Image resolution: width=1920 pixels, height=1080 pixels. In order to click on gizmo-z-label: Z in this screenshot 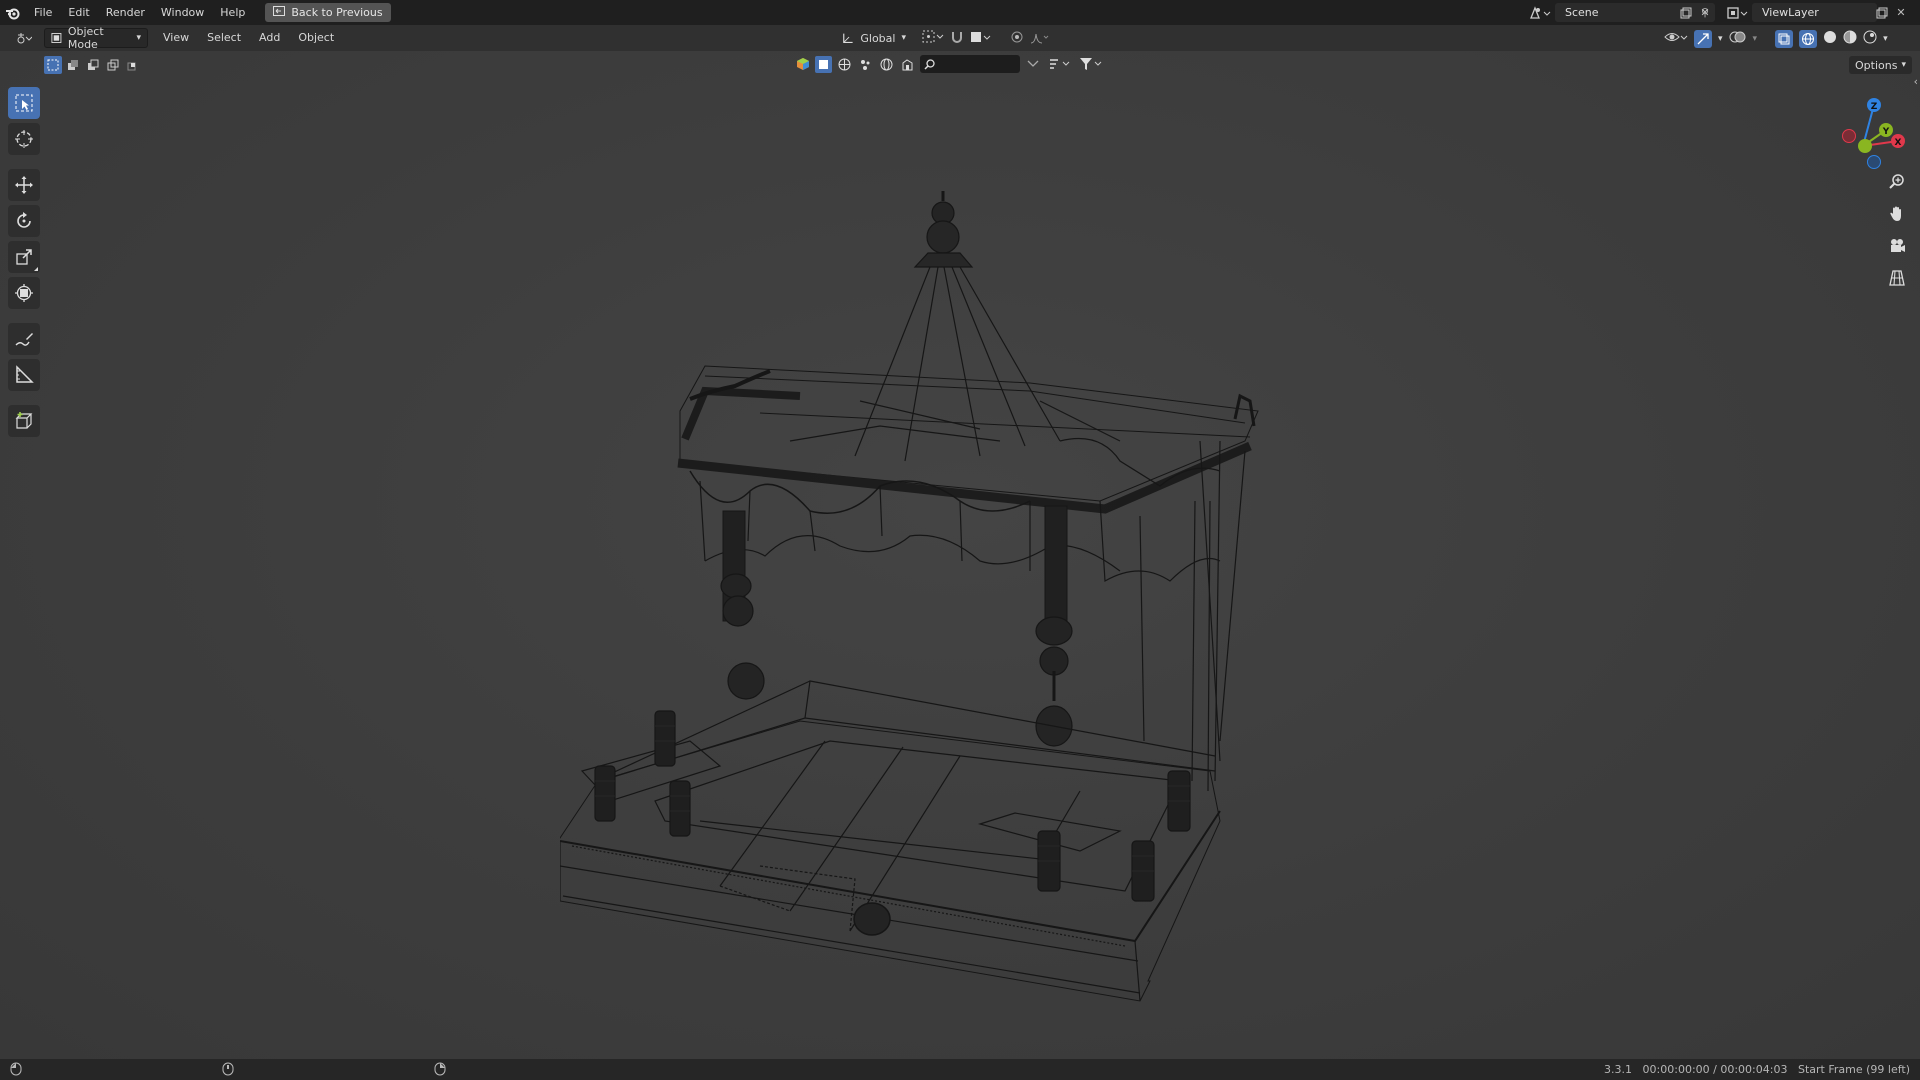, I will do `click(1874, 107)`.